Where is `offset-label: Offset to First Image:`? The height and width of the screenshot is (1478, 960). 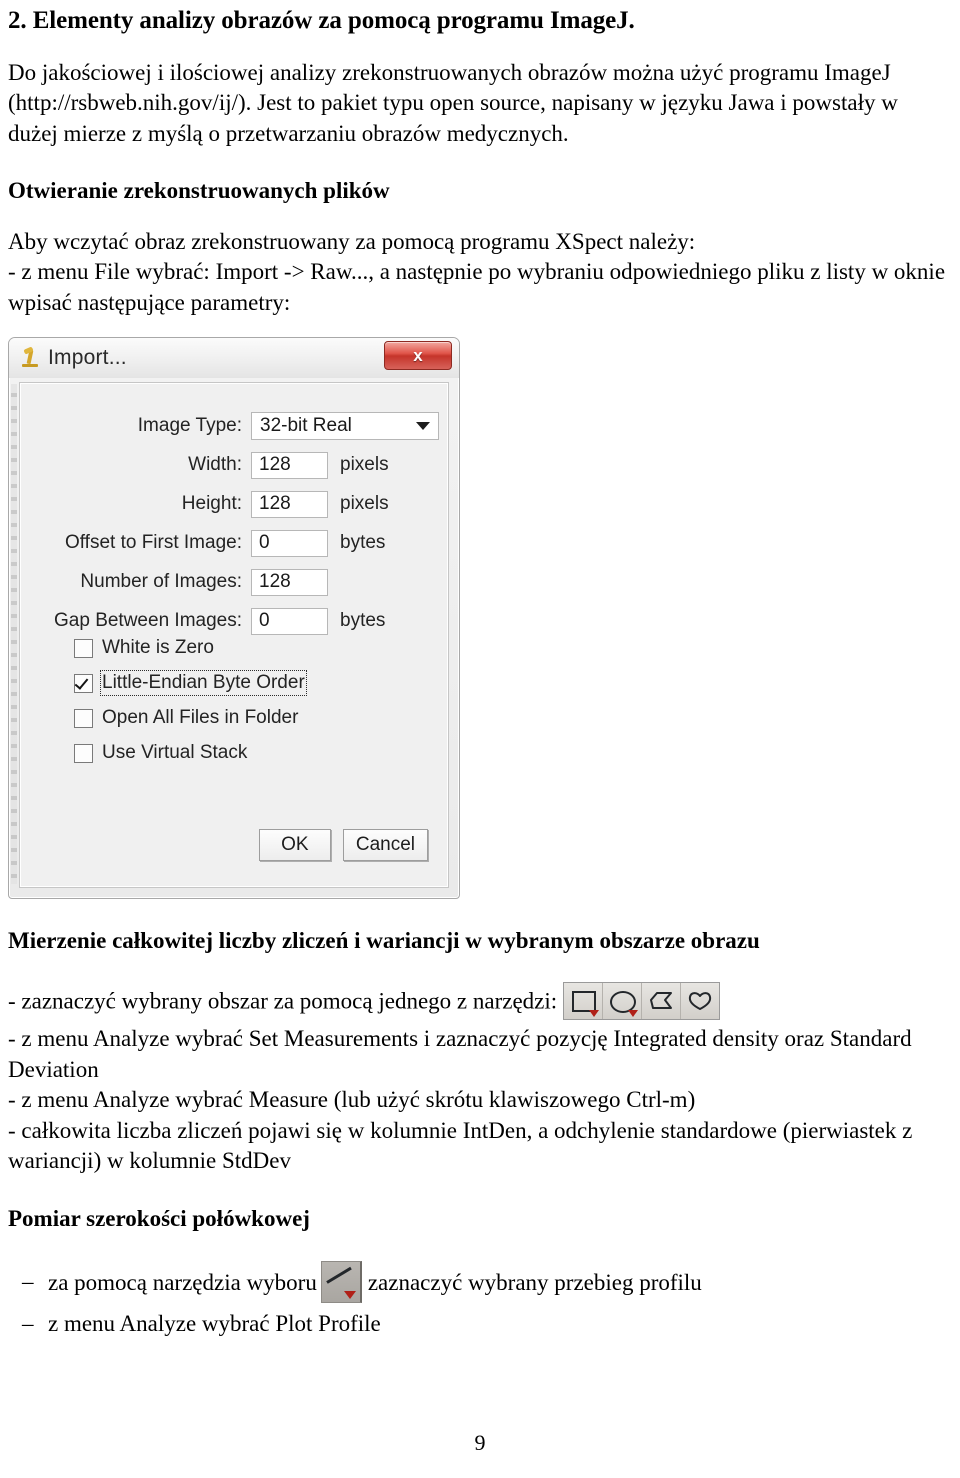 offset-label: Offset to First Image: is located at coordinates (153, 543).